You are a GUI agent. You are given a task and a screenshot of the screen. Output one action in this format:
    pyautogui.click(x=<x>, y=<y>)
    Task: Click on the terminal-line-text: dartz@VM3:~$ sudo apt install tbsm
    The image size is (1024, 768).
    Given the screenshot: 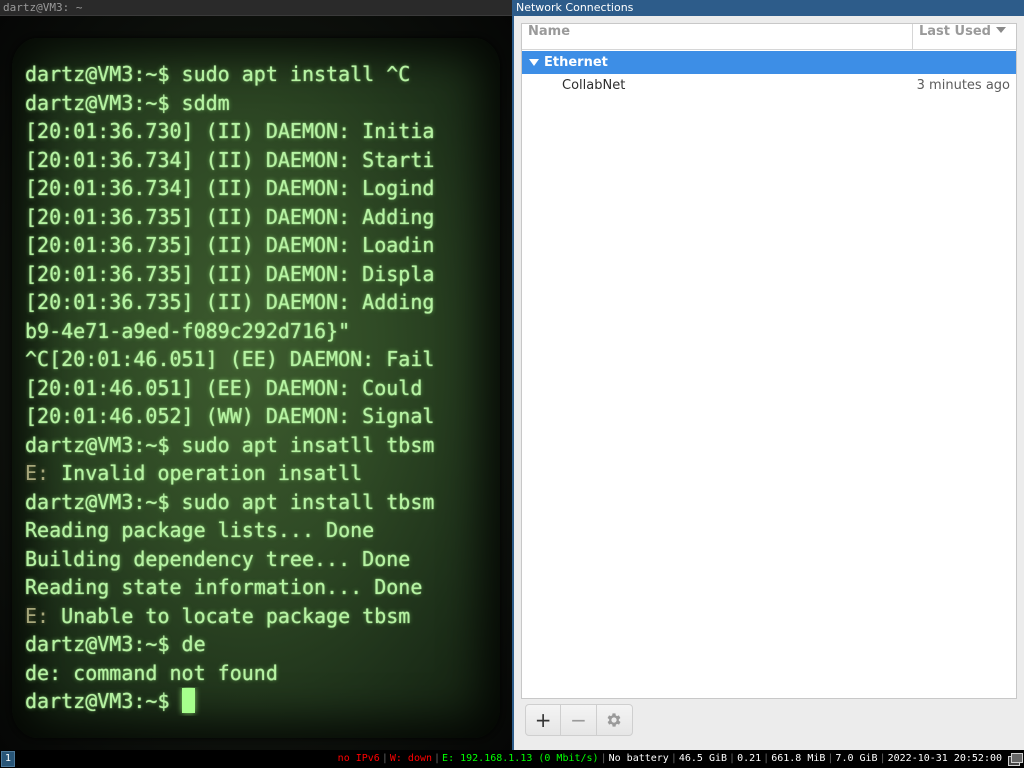 What is the action you would take?
    pyautogui.click(x=230, y=501)
    